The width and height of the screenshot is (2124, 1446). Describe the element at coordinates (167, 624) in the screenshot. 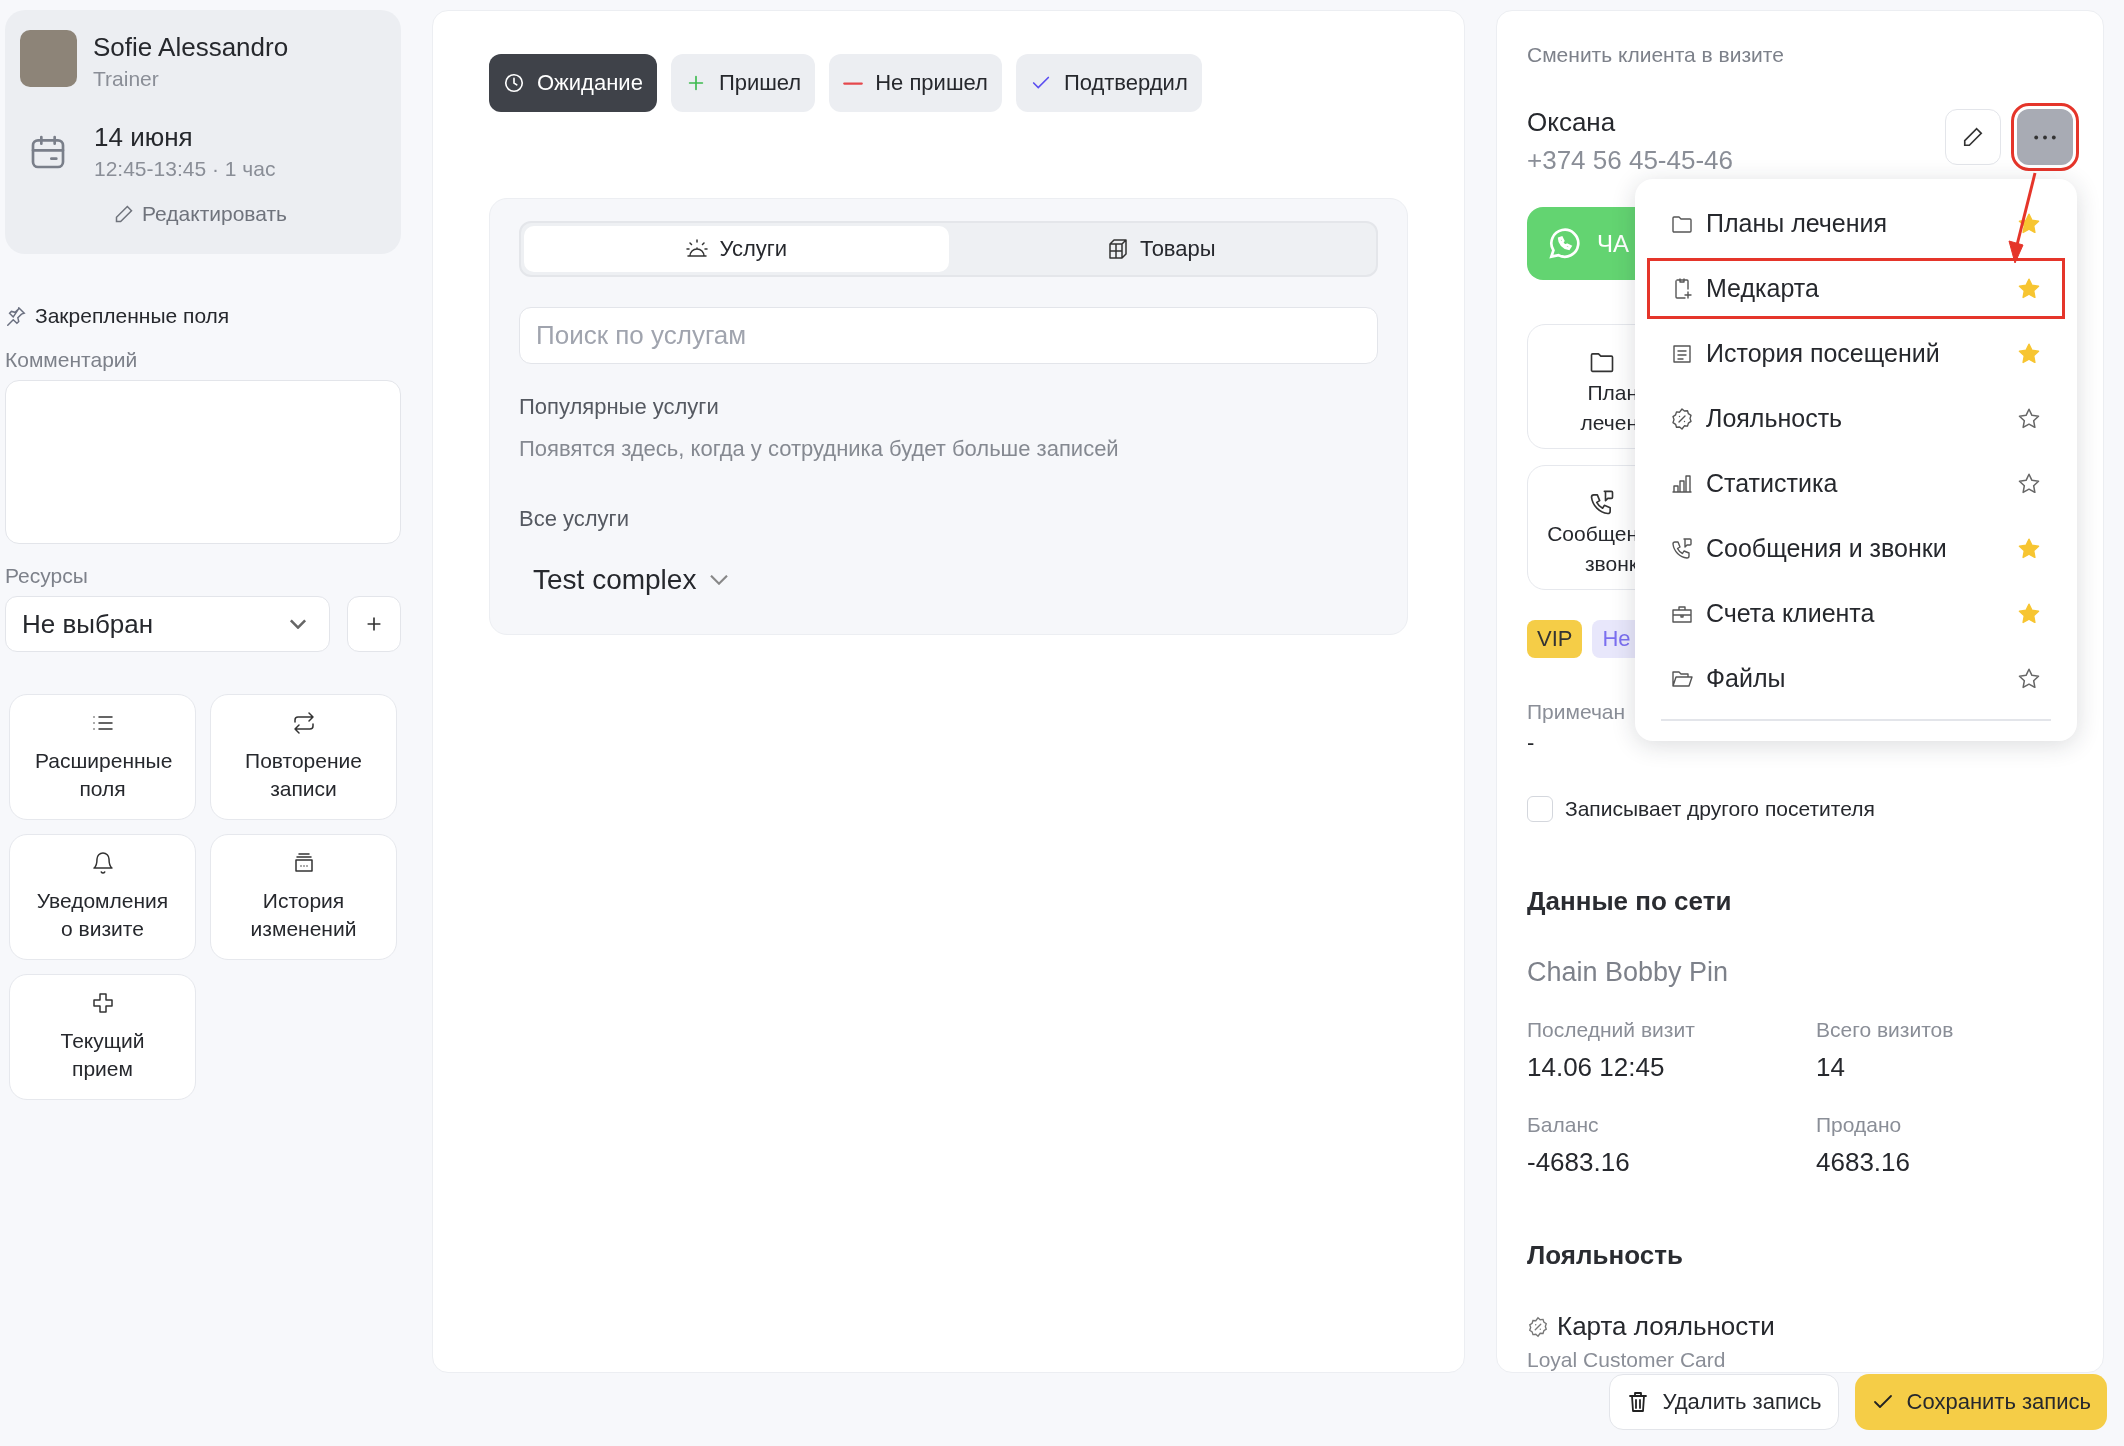

I see `resource-select: Не выбран` at that location.